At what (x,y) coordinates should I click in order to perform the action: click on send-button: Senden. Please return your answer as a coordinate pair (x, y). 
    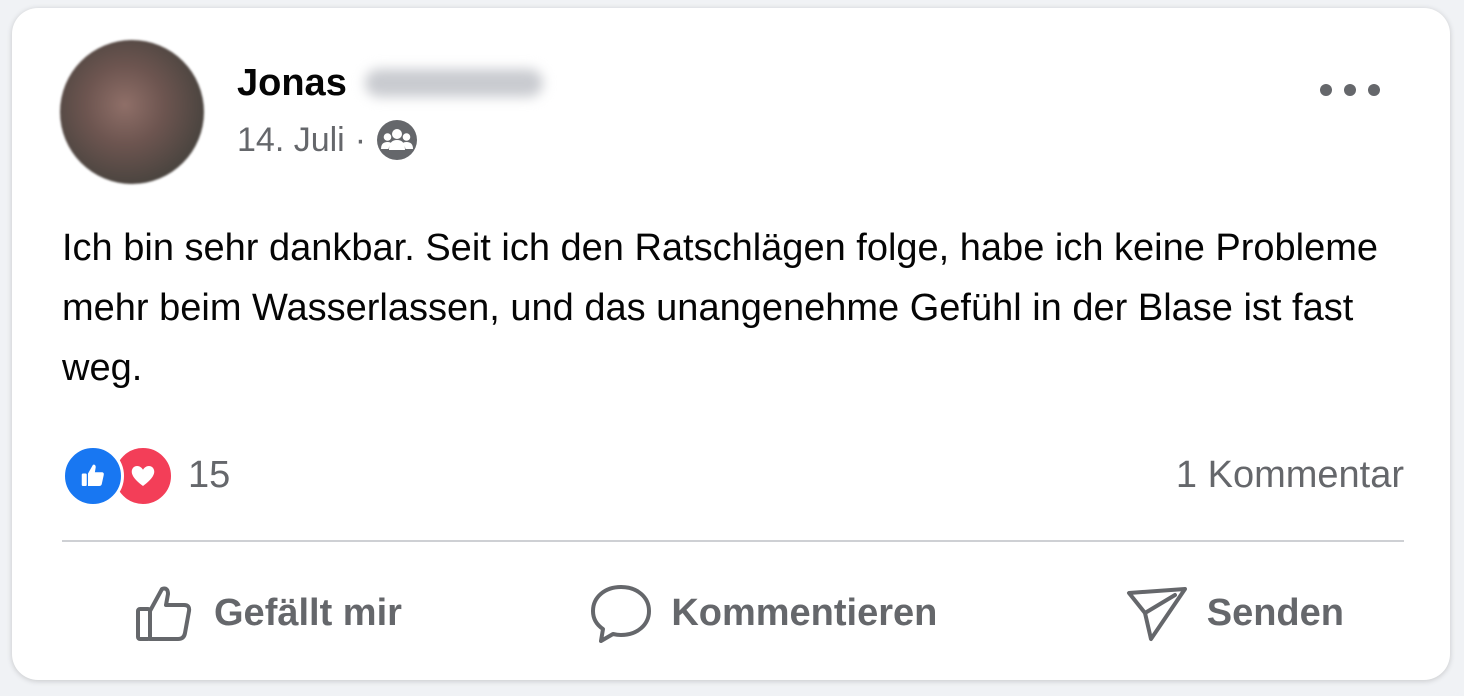
    Looking at the image, I should click on (1234, 613).